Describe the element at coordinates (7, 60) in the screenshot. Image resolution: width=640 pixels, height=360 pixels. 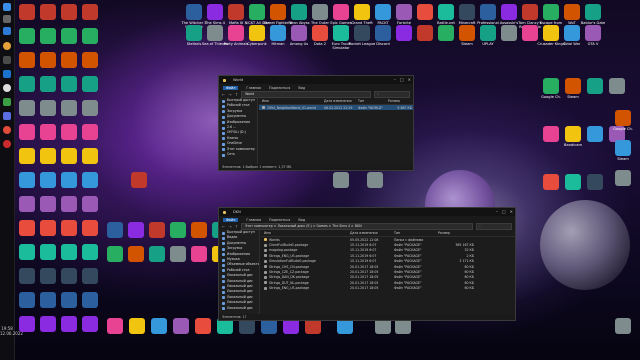
I see `explorer-taskbar-icon` at that location.